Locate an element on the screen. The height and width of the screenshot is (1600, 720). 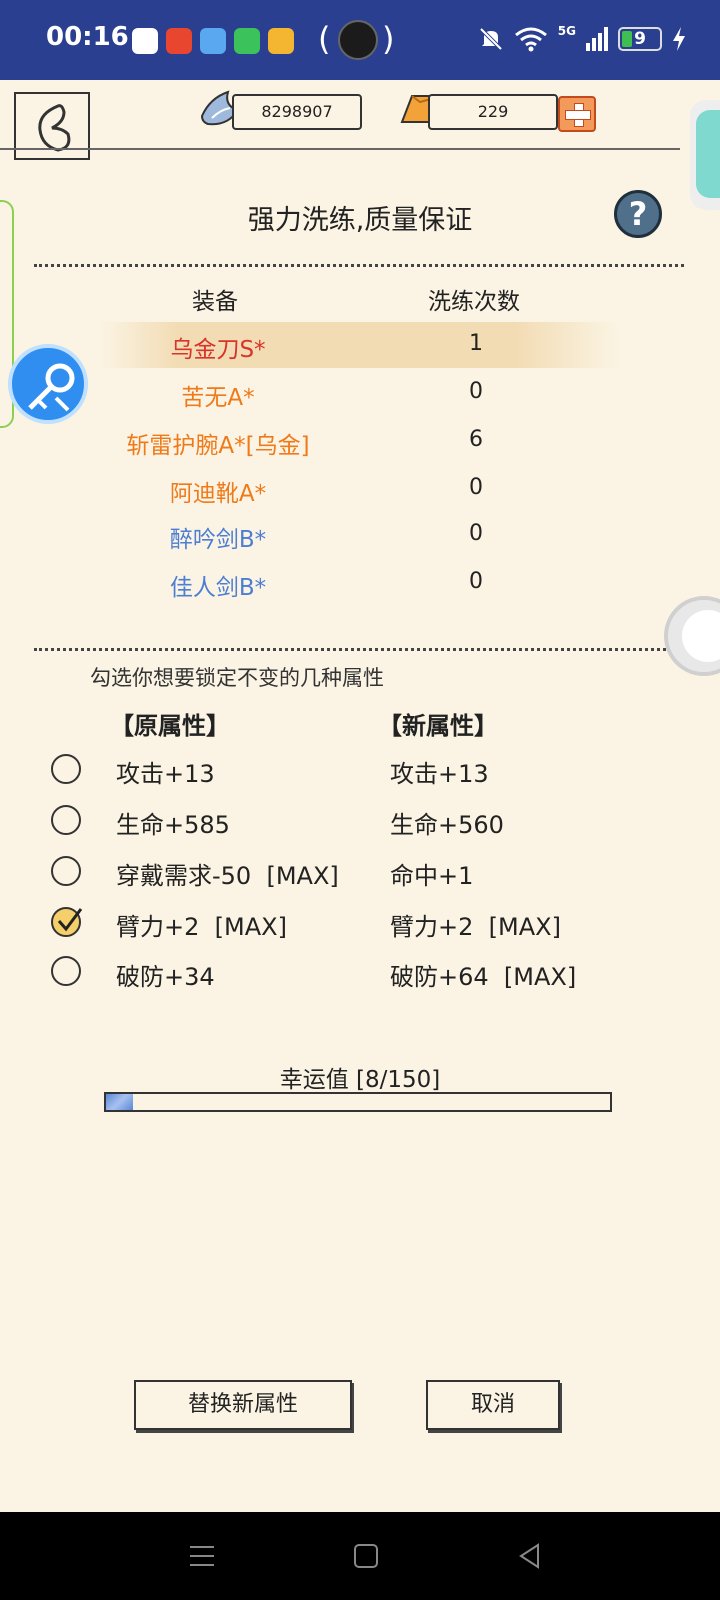
old-attribute: 攻击+13 is located at coordinates (165, 774).